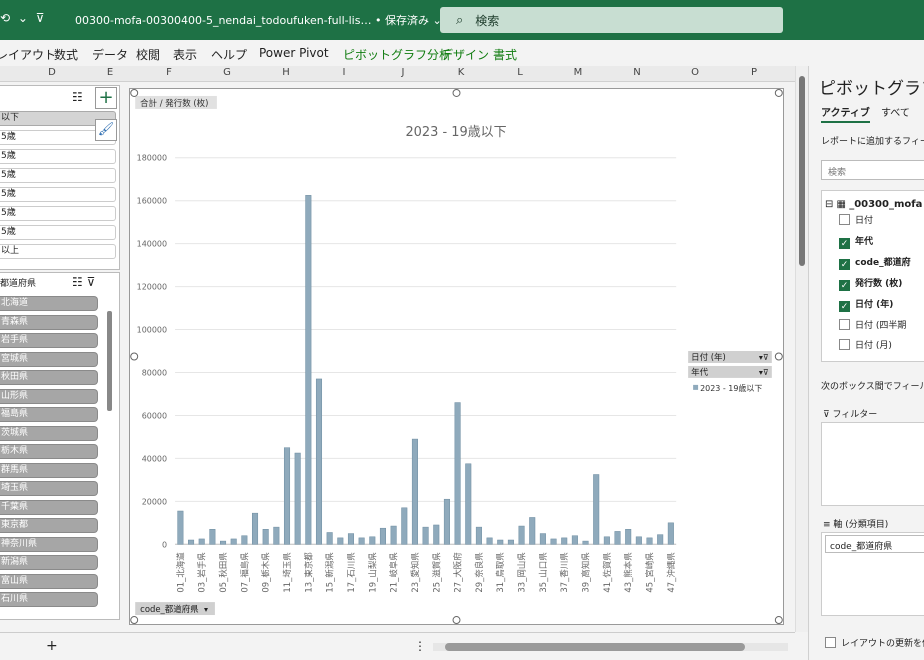  I want to click on column-header: G, so click(227, 72).